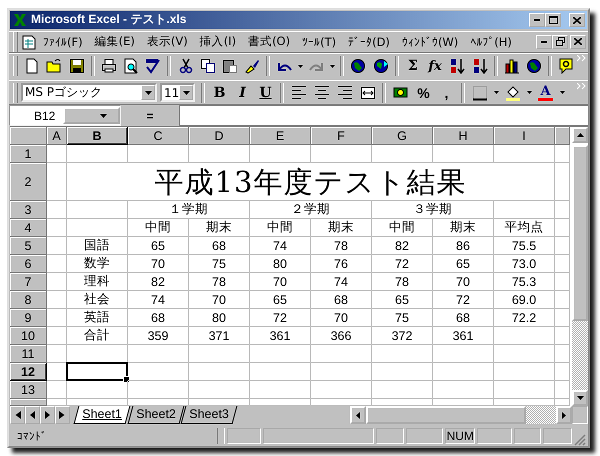 The height and width of the screenshot is (456, 600). Describe the element at coordinates (580, 440) in the screenshot. I see `resize-grip-icon` at that location.